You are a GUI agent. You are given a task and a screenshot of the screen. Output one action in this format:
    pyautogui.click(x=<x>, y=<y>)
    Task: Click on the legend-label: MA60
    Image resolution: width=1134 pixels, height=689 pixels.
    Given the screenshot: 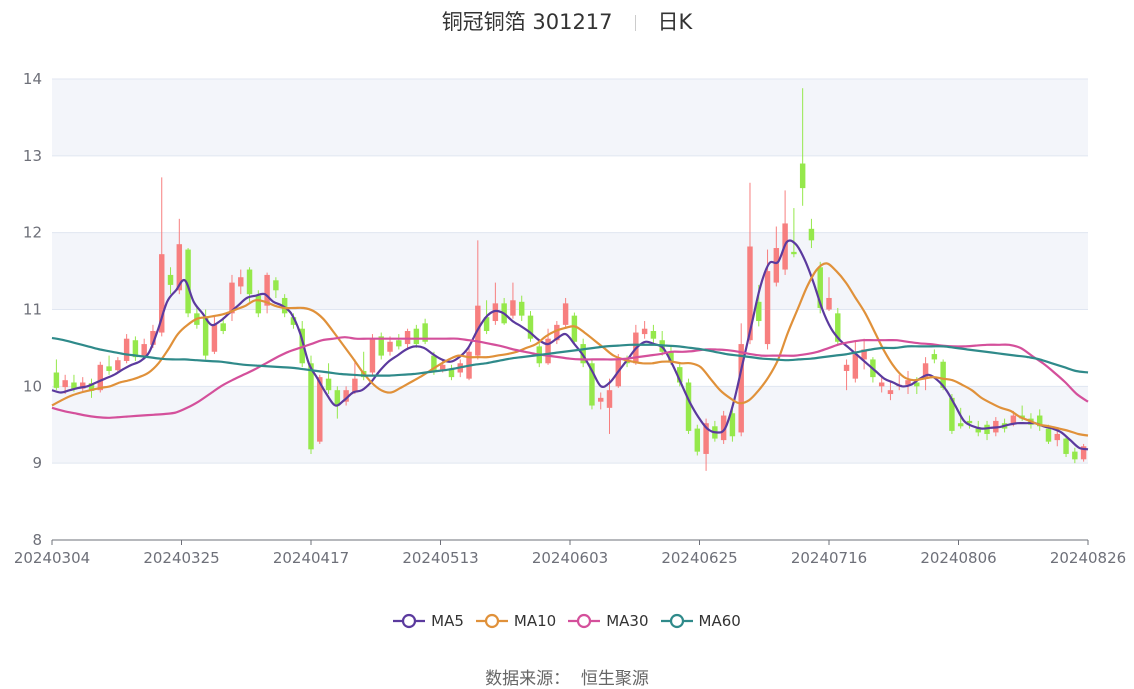 What is the action you would take?
    pyautogui.click(x=719, y=621)
    